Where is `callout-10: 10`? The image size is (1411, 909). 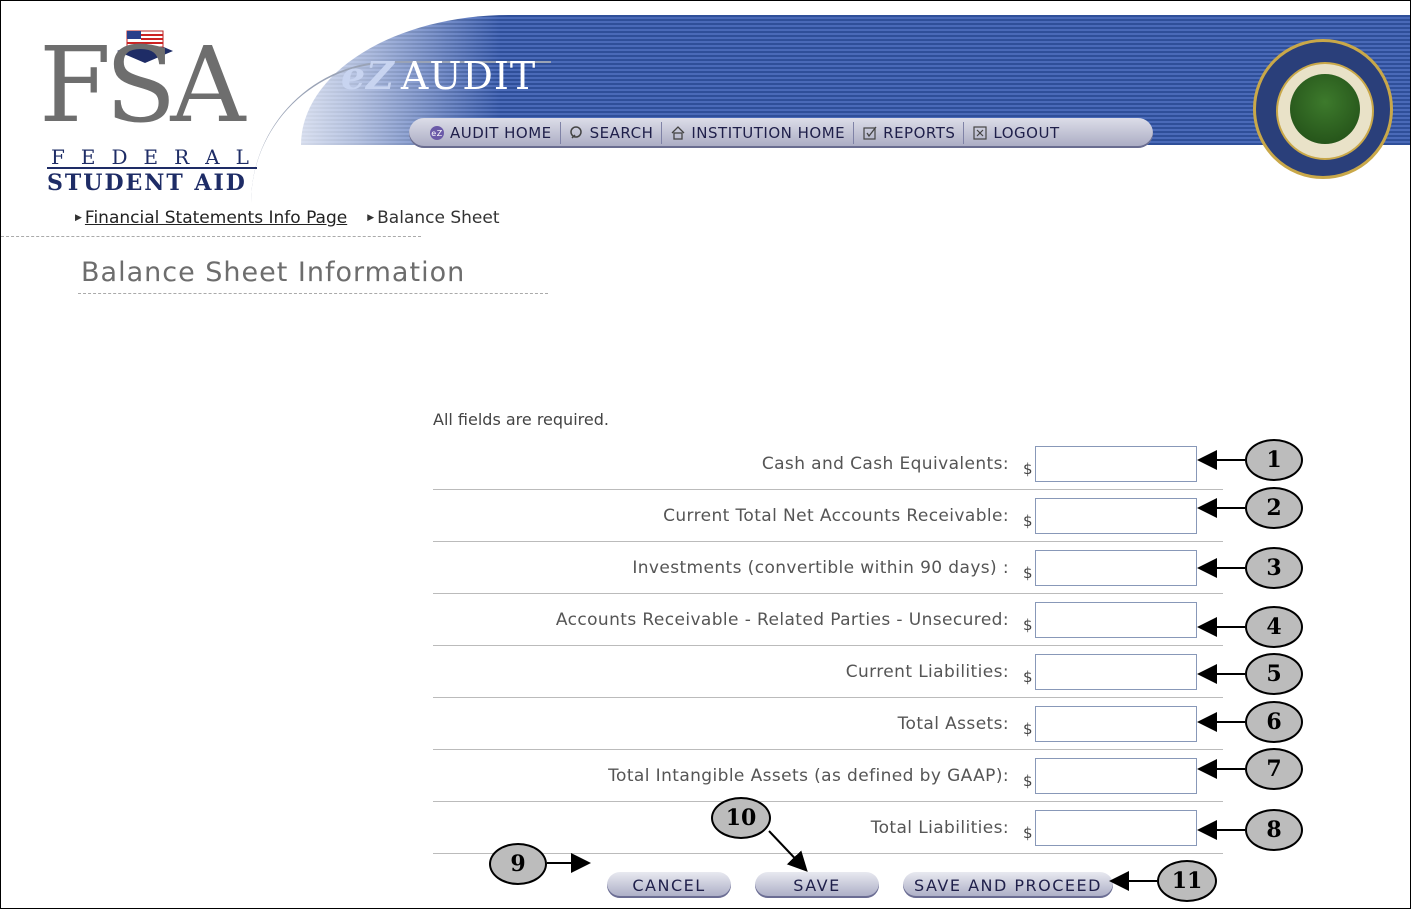 callout-10: 10 is located at coordinates (741, 818).